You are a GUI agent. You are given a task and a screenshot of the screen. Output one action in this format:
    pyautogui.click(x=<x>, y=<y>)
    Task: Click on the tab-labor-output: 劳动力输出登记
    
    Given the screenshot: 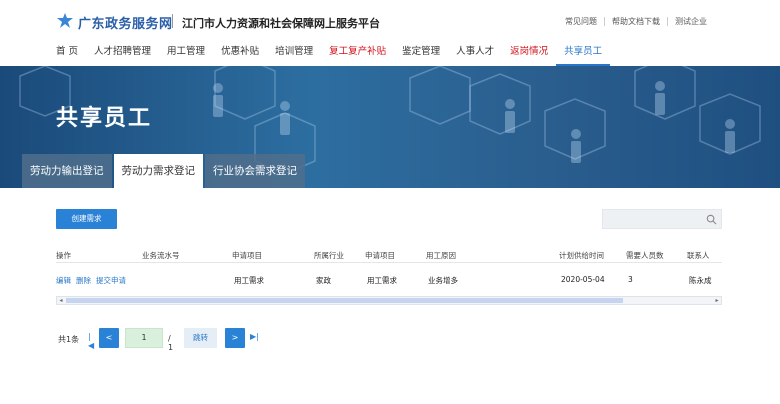 What is the action you would take?
    pyautogui.click(x=67, y=171)
    